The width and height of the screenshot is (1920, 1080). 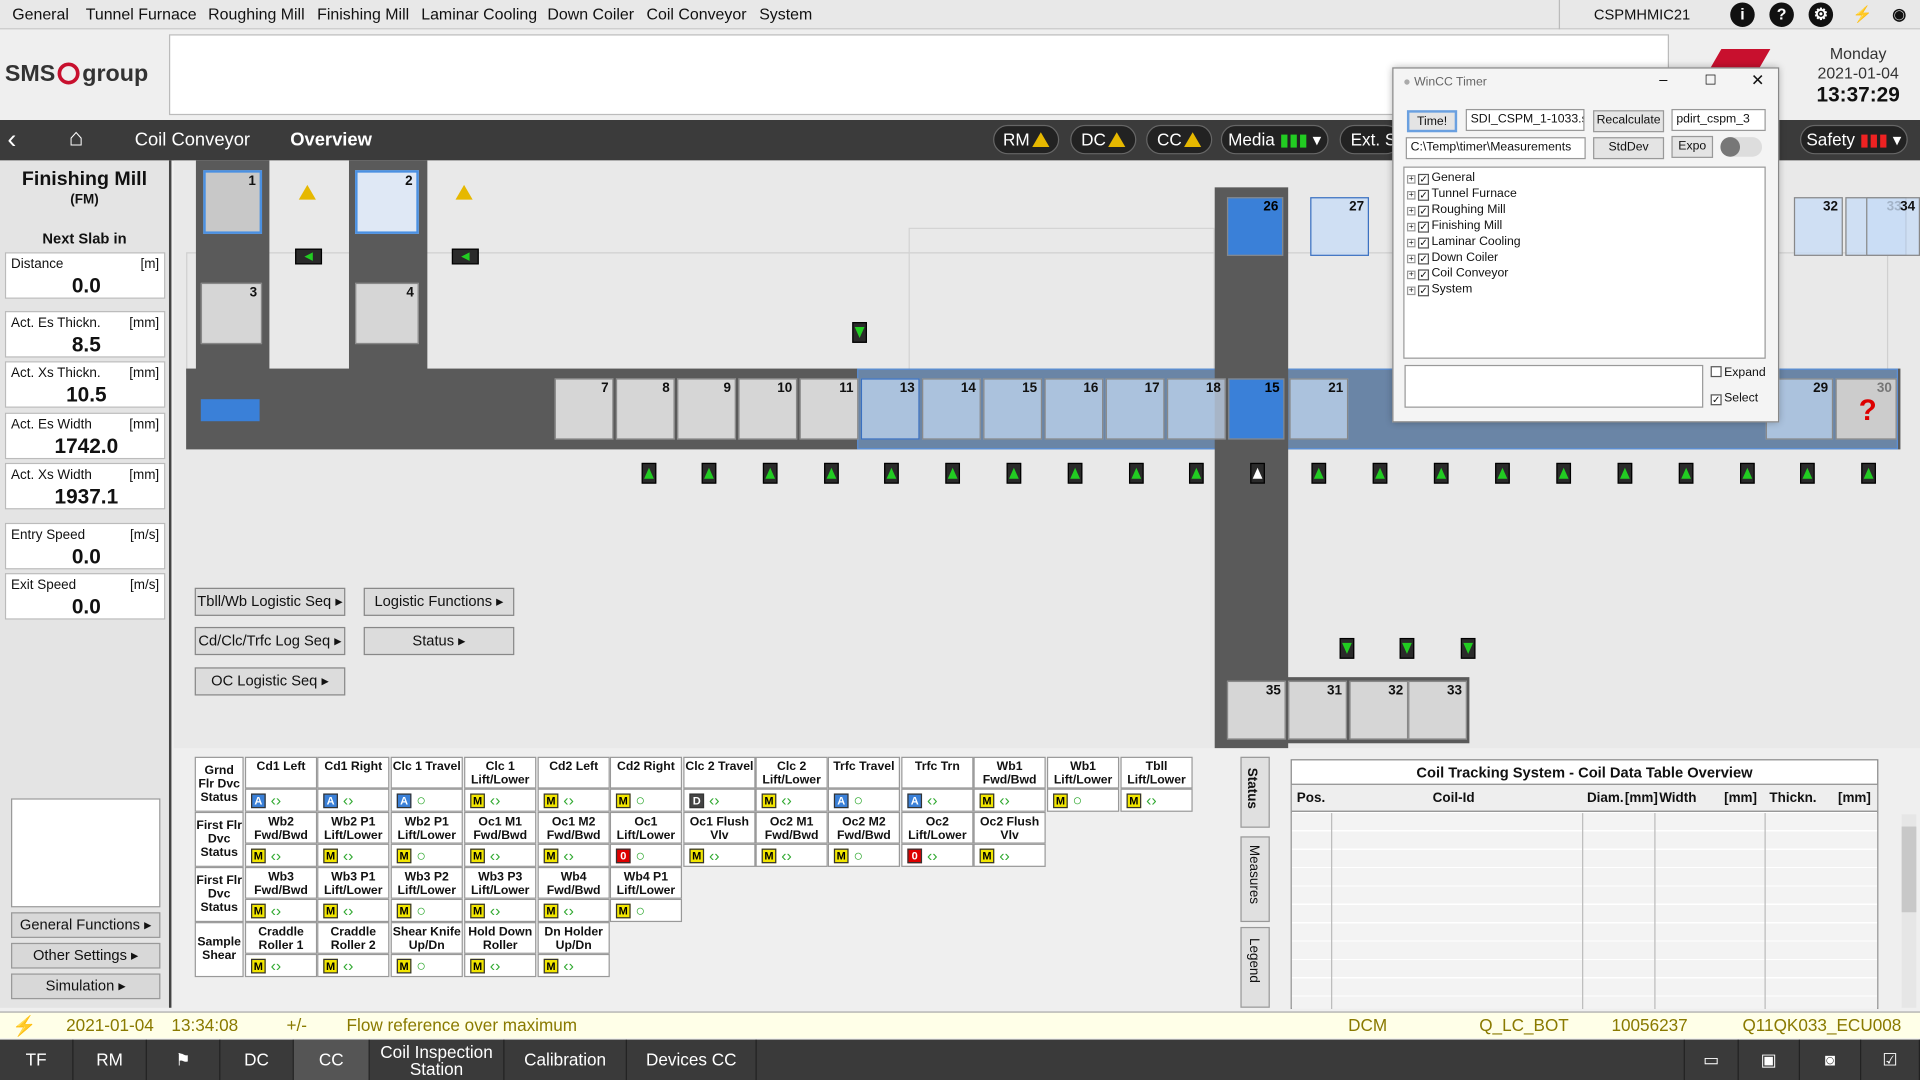 What do you see at coordinates (1196, 409) in the screenshot?
I see `coil-slot-18: 18` at bounding box center [1196, 409].